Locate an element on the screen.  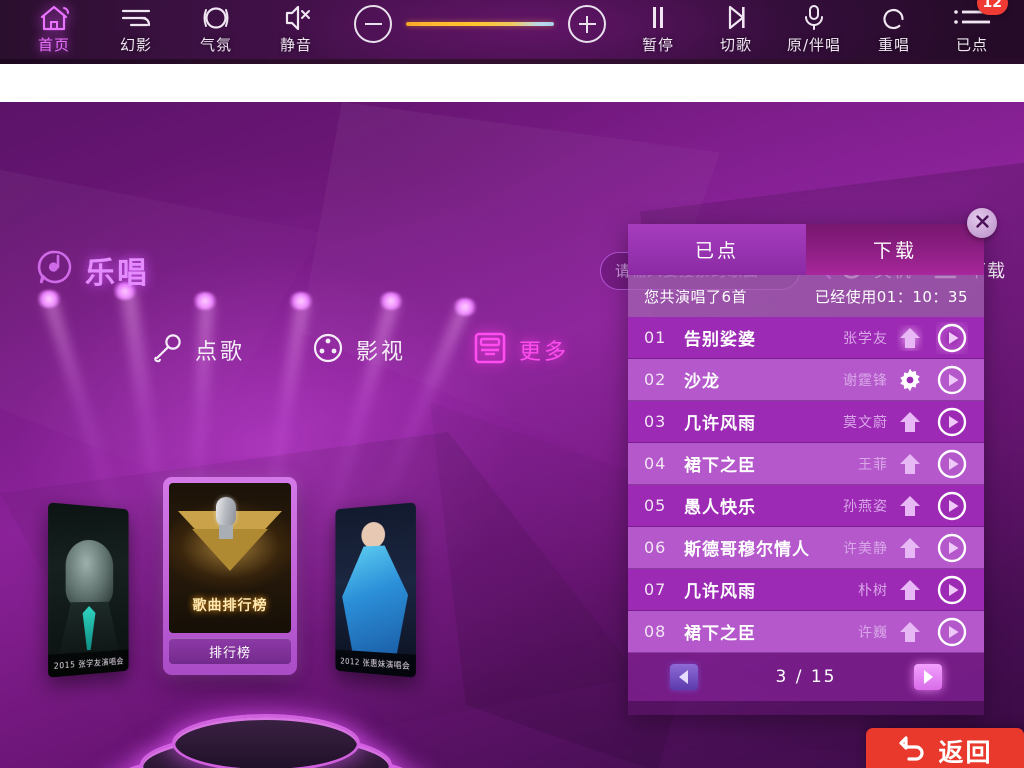
topbar-item-label: 气氛 is located at coordinates (215, 45).